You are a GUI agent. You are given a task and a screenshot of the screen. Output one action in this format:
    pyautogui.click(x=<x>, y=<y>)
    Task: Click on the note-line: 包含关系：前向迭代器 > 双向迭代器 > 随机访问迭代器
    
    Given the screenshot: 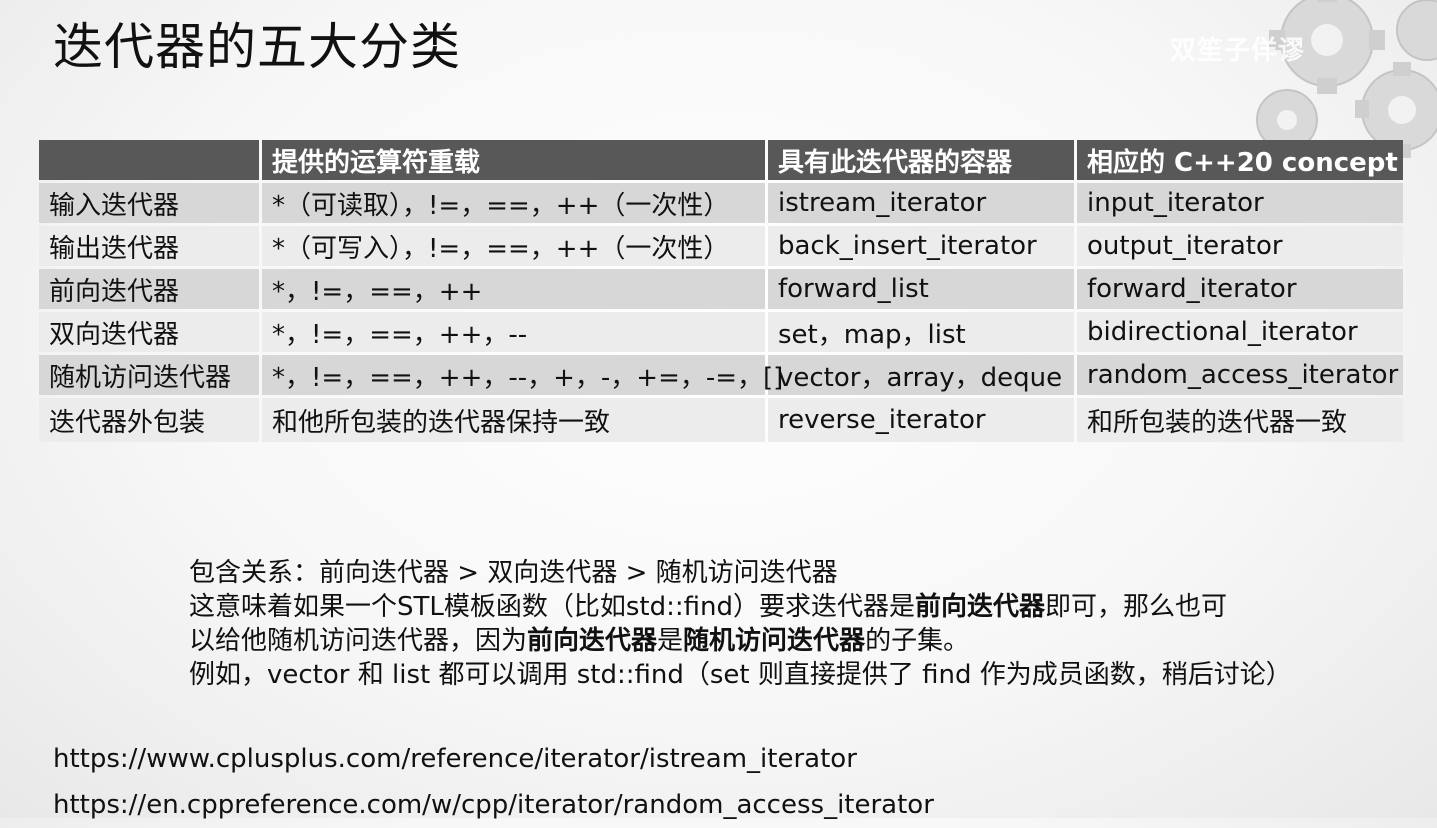 What is the action you would take?
    pyautogui.click(x=513, y=573)
    